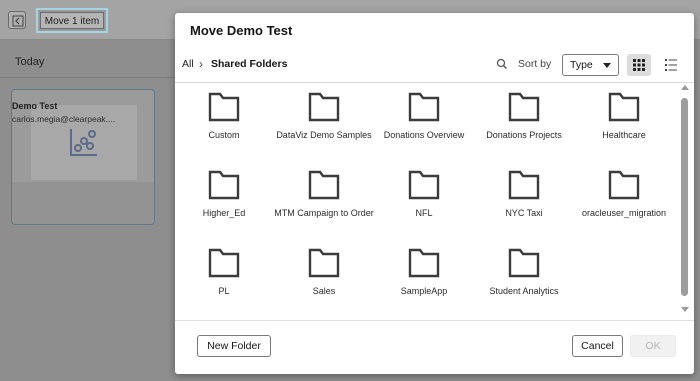 The image size is (700, 381). I want to click on scroll-up-icon, so click(685, 87).